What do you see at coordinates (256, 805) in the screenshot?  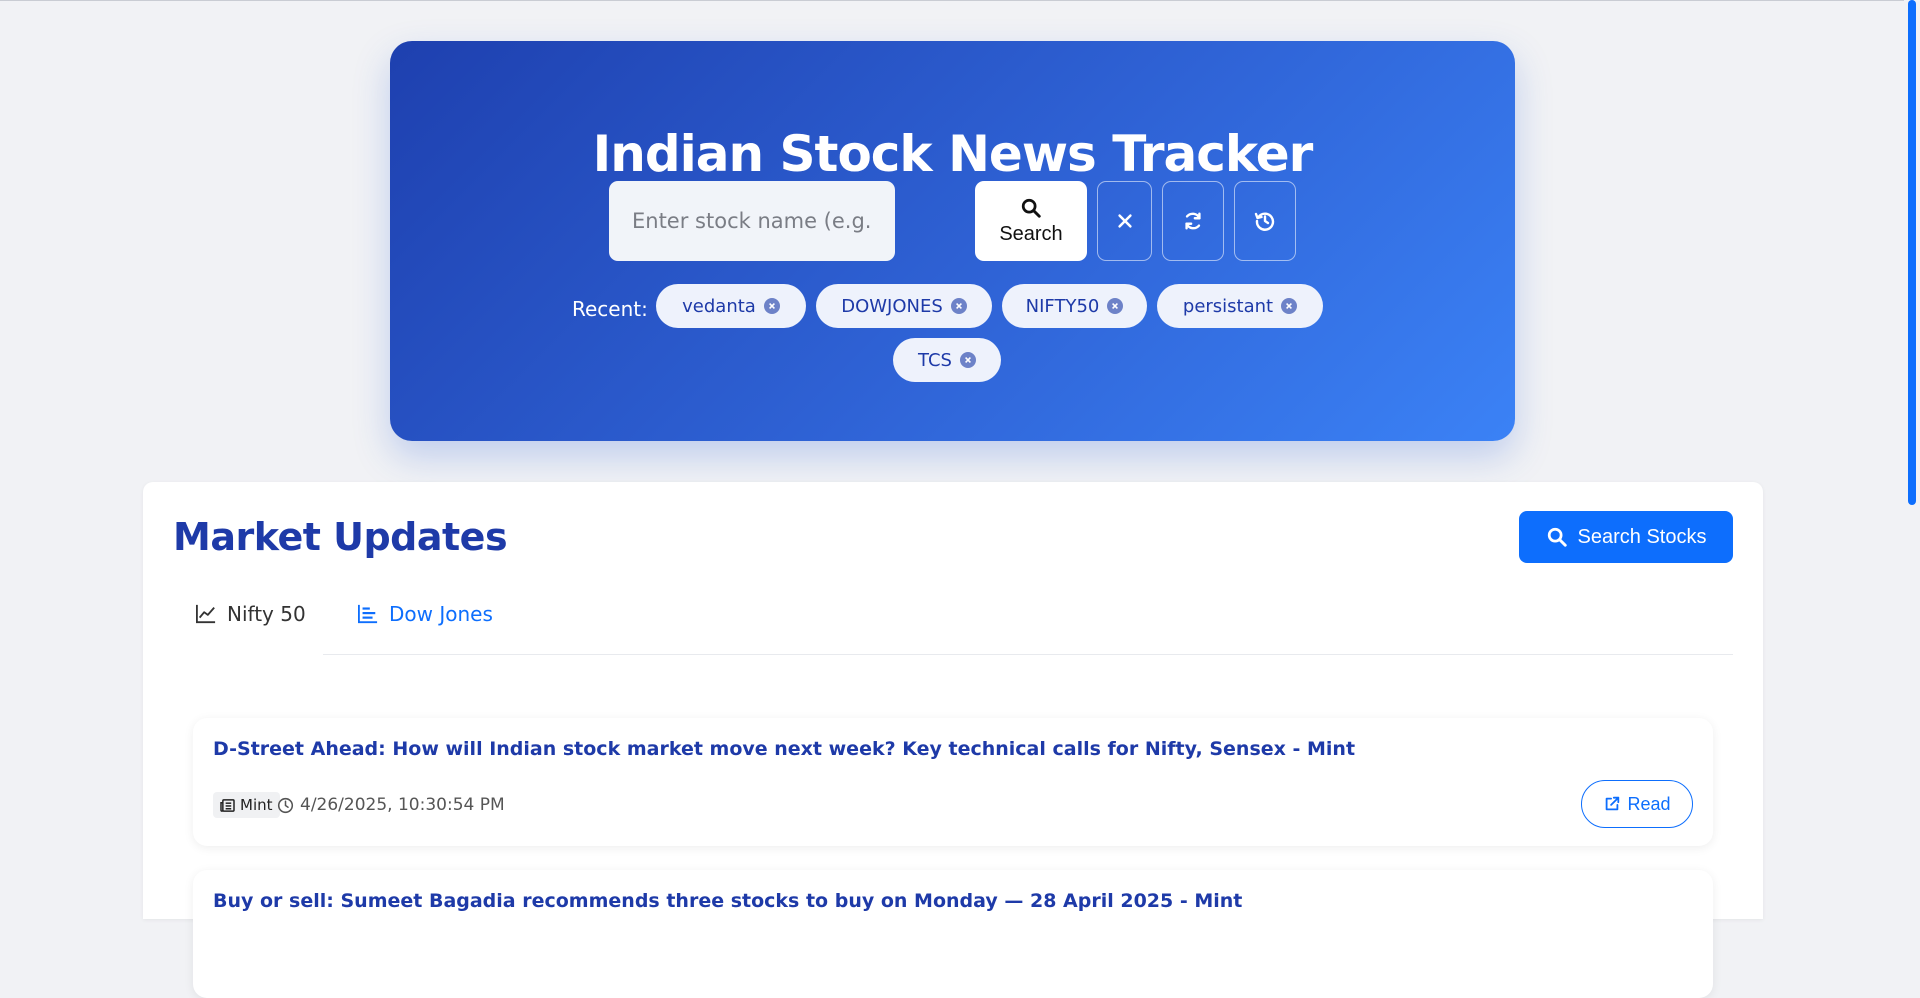 I see `source-label: Mint` at bounding box center [256, 805].